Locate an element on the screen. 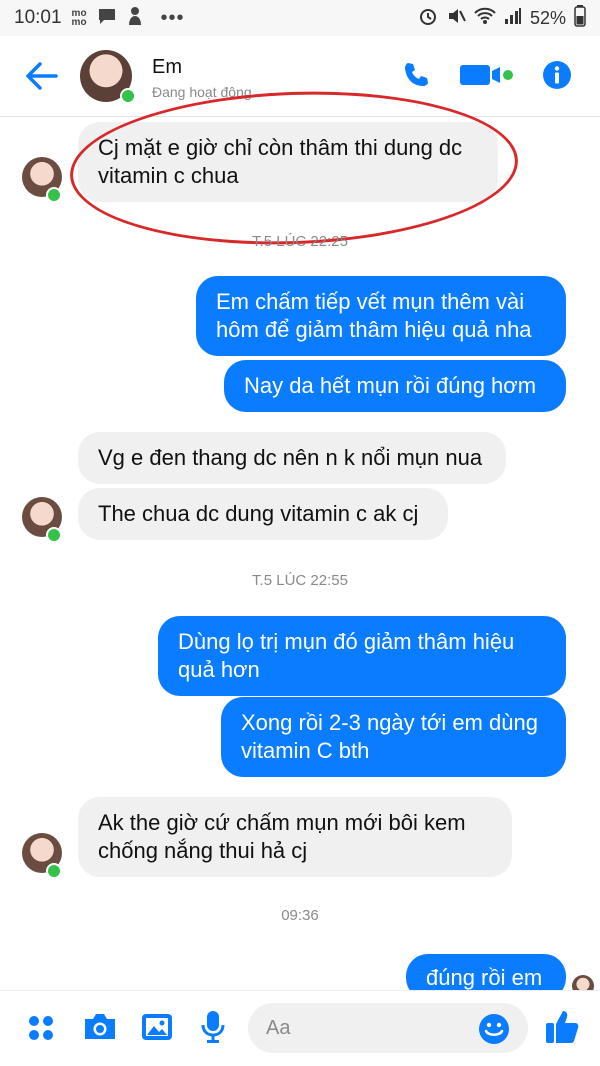  phone-call-icon is located at coordinates (417, 77).